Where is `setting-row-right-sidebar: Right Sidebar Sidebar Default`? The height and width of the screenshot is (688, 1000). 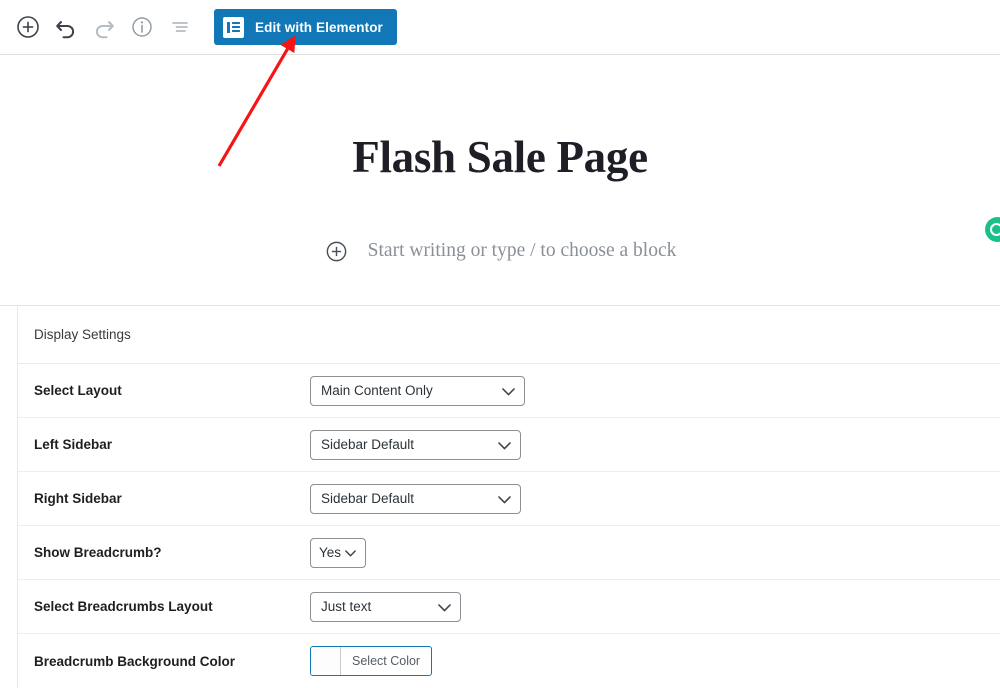
setting-row-right-sidebar: Right Sidebar Sidebar Default is located at coordinates (509, 499).